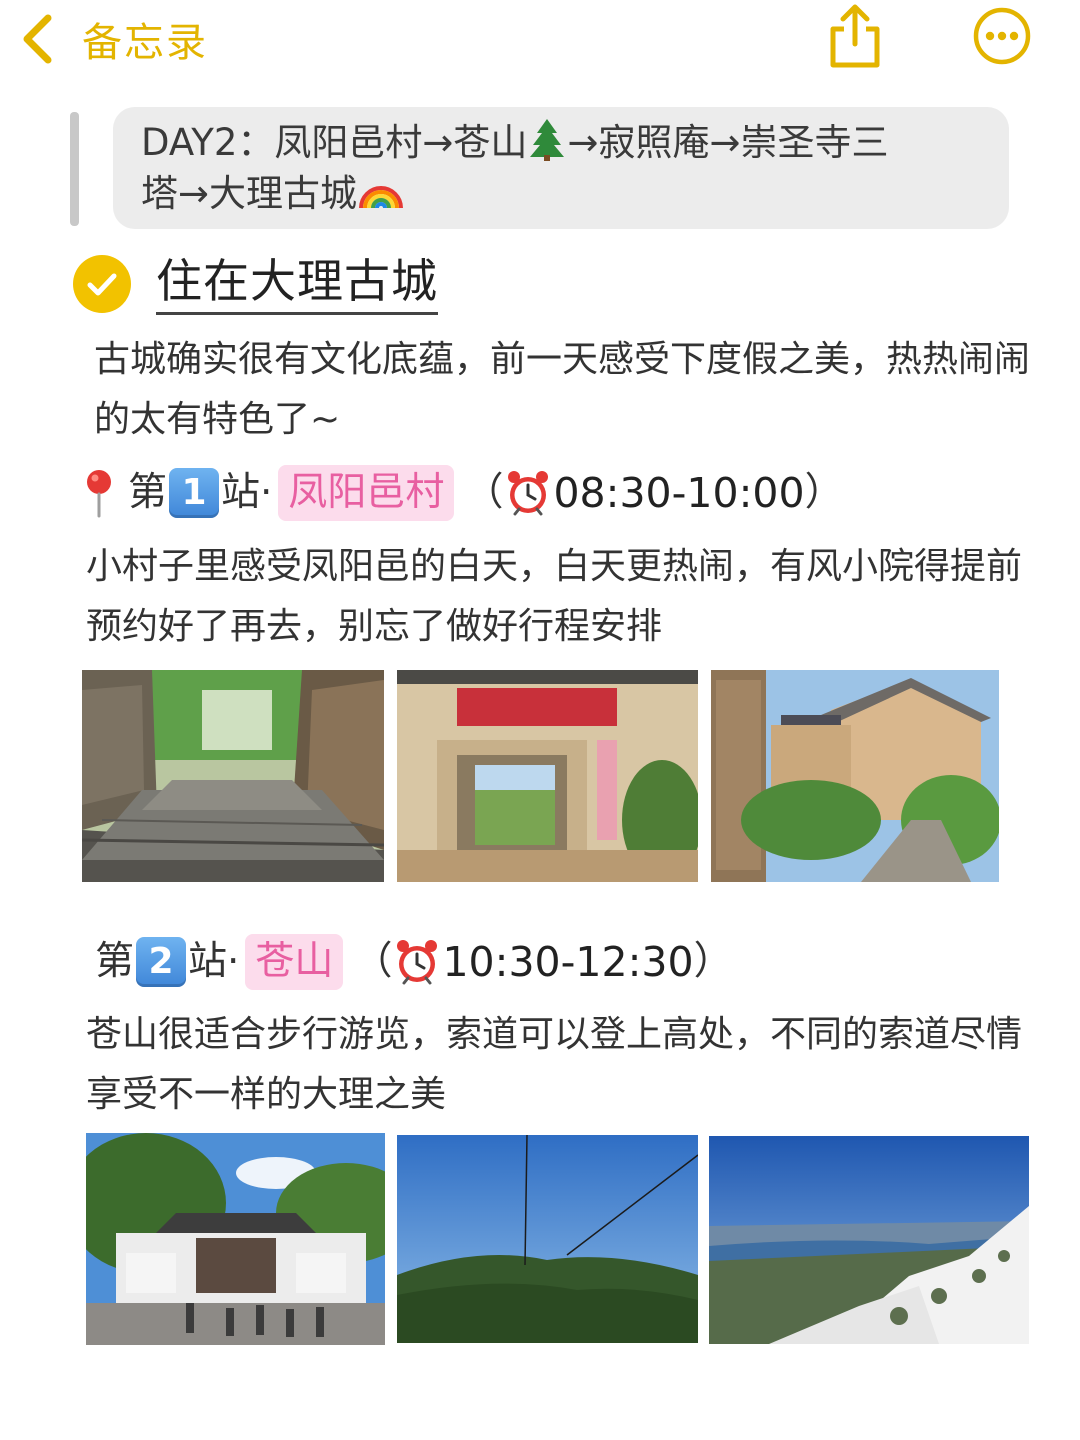 Image resolution: width=1080 pixels, height=1440 pixels. I want to click on station-1-time: （ 08:30-10:00 ）, so click(653, 493).